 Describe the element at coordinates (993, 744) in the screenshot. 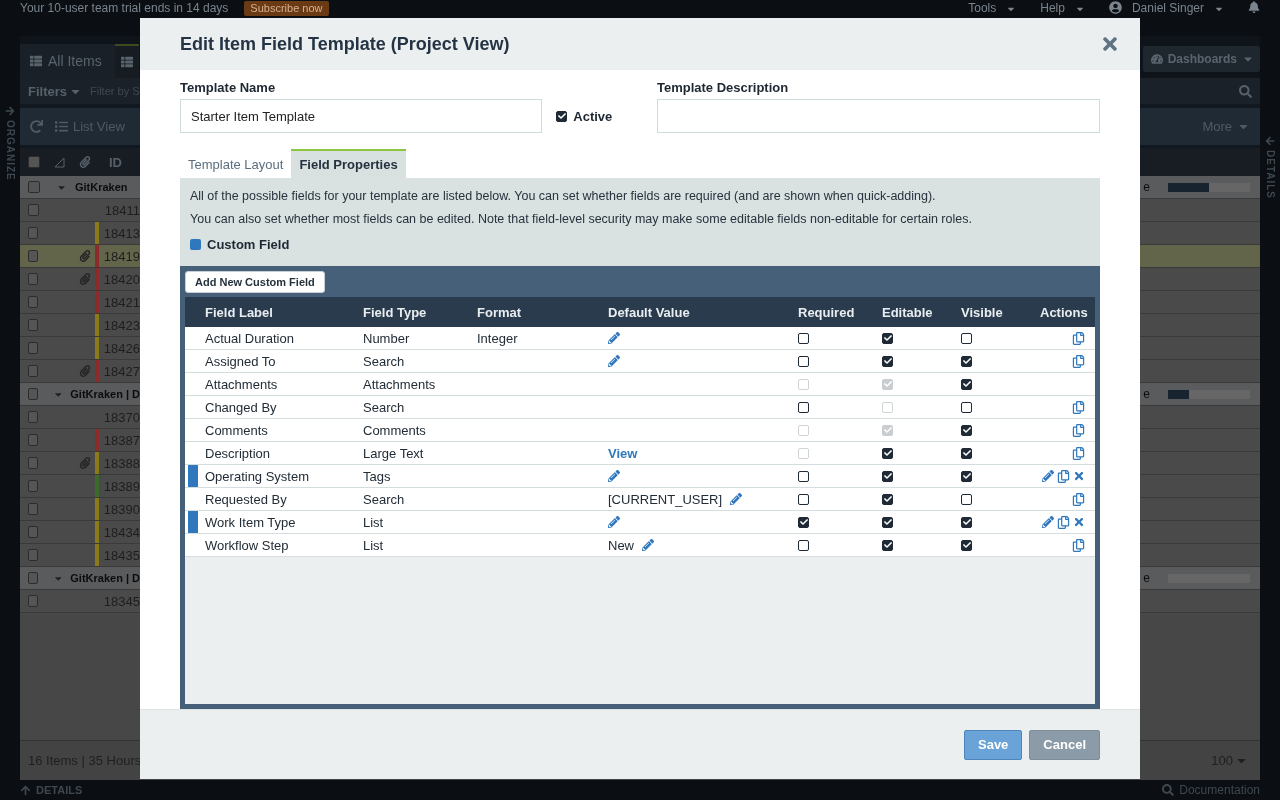

I see `save-button: Save` at that location.